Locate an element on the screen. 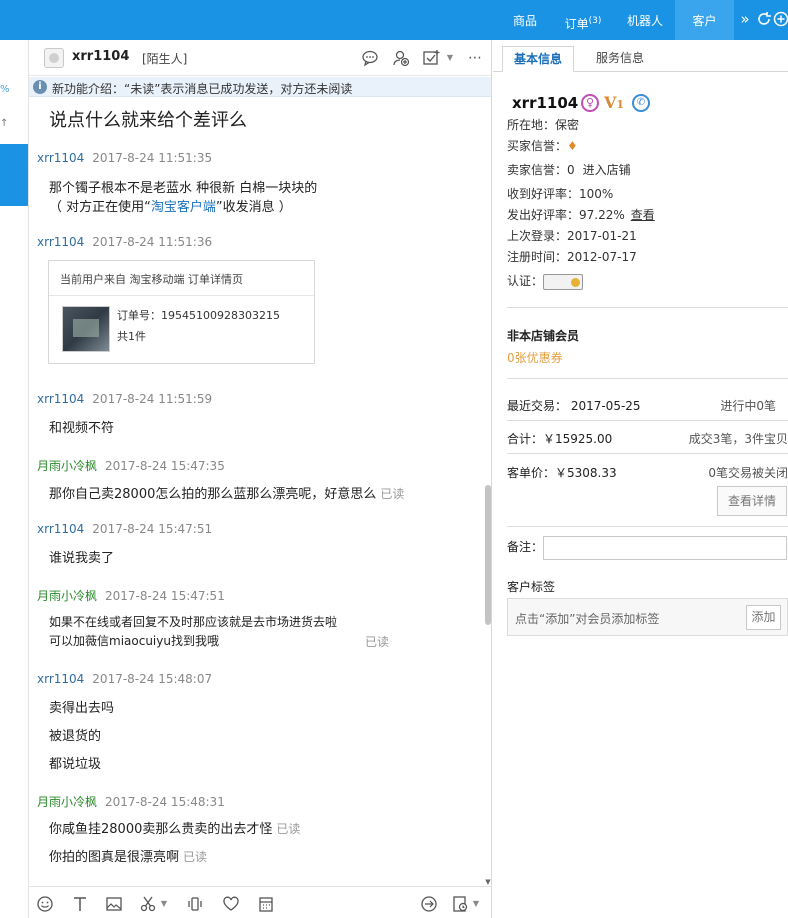 This screenshot has height=918, width=788. scissors-dropdown-icon: ▼ is located at coordinates (164, 904).